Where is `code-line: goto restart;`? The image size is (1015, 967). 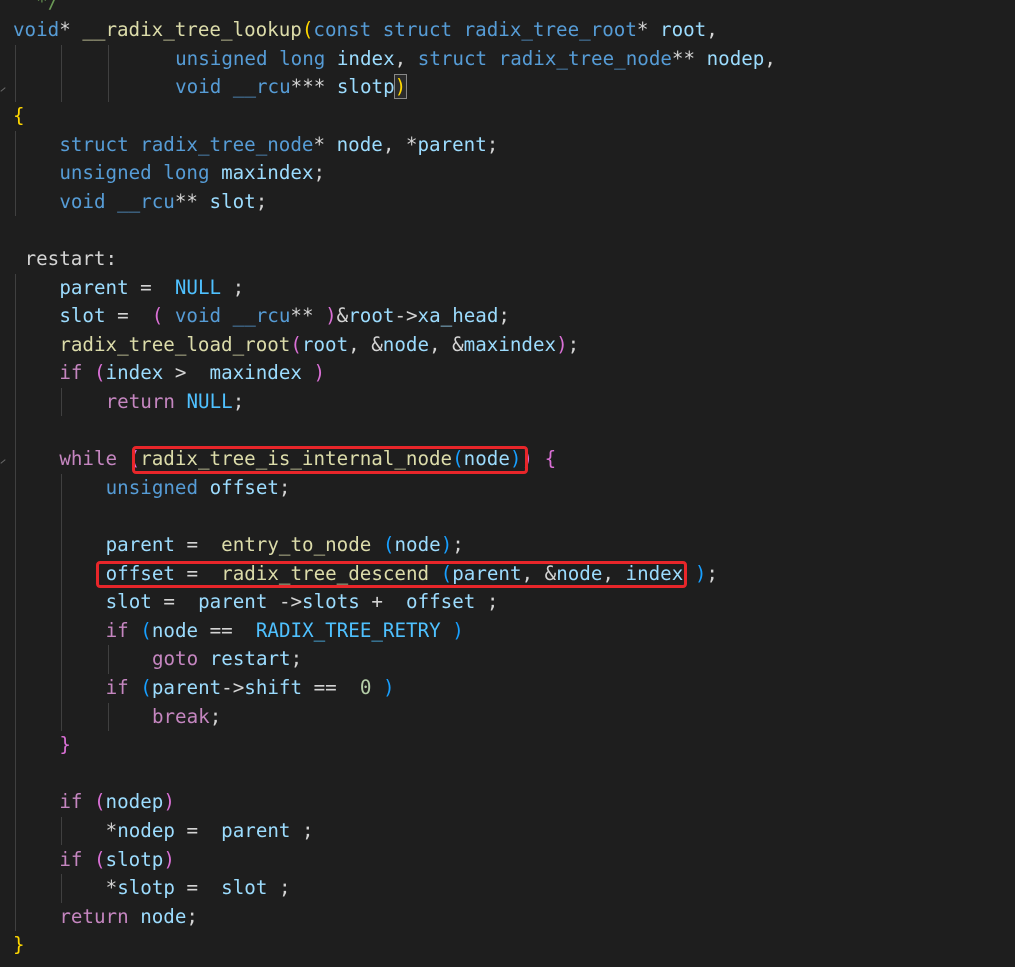 code-line: goto restart; is located at coordinates (227, 659).